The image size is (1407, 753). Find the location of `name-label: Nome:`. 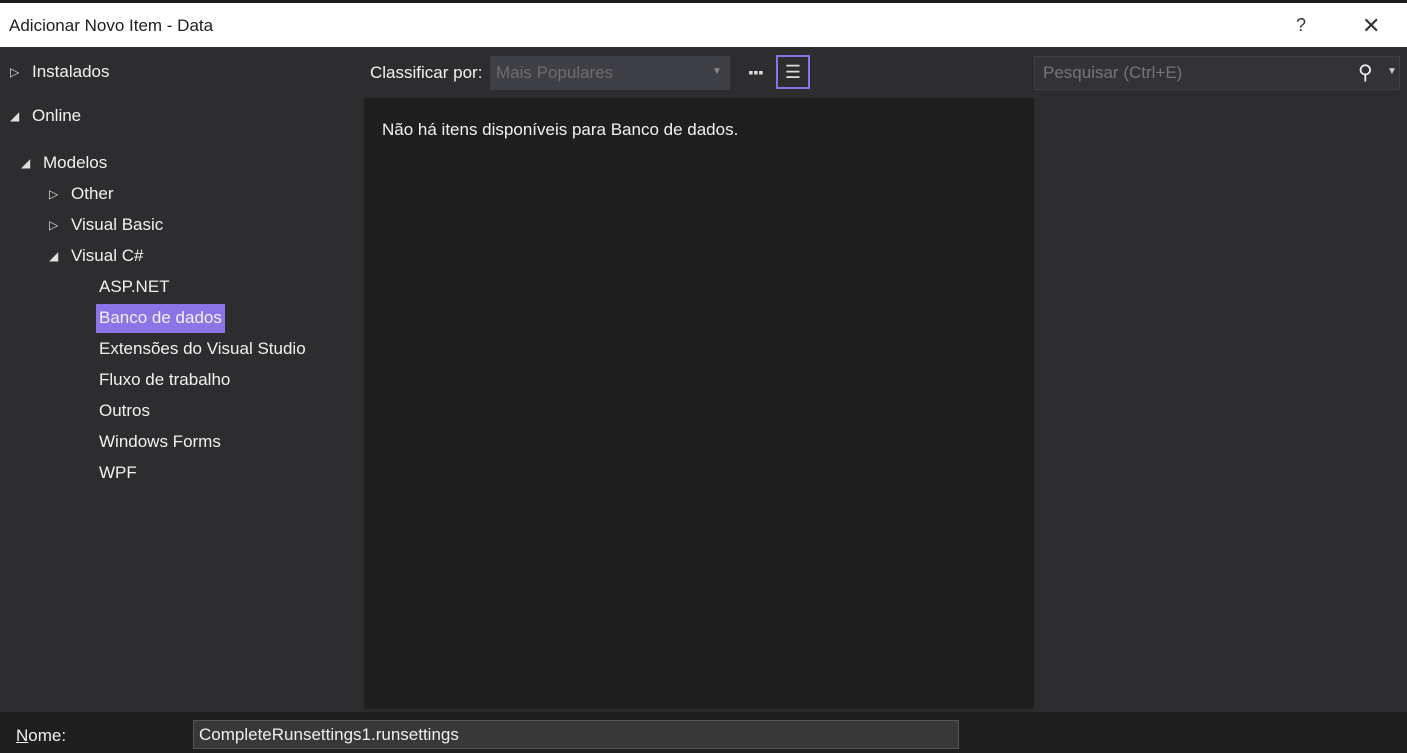

name-label: Nome: is located at coordinates (41, 736).